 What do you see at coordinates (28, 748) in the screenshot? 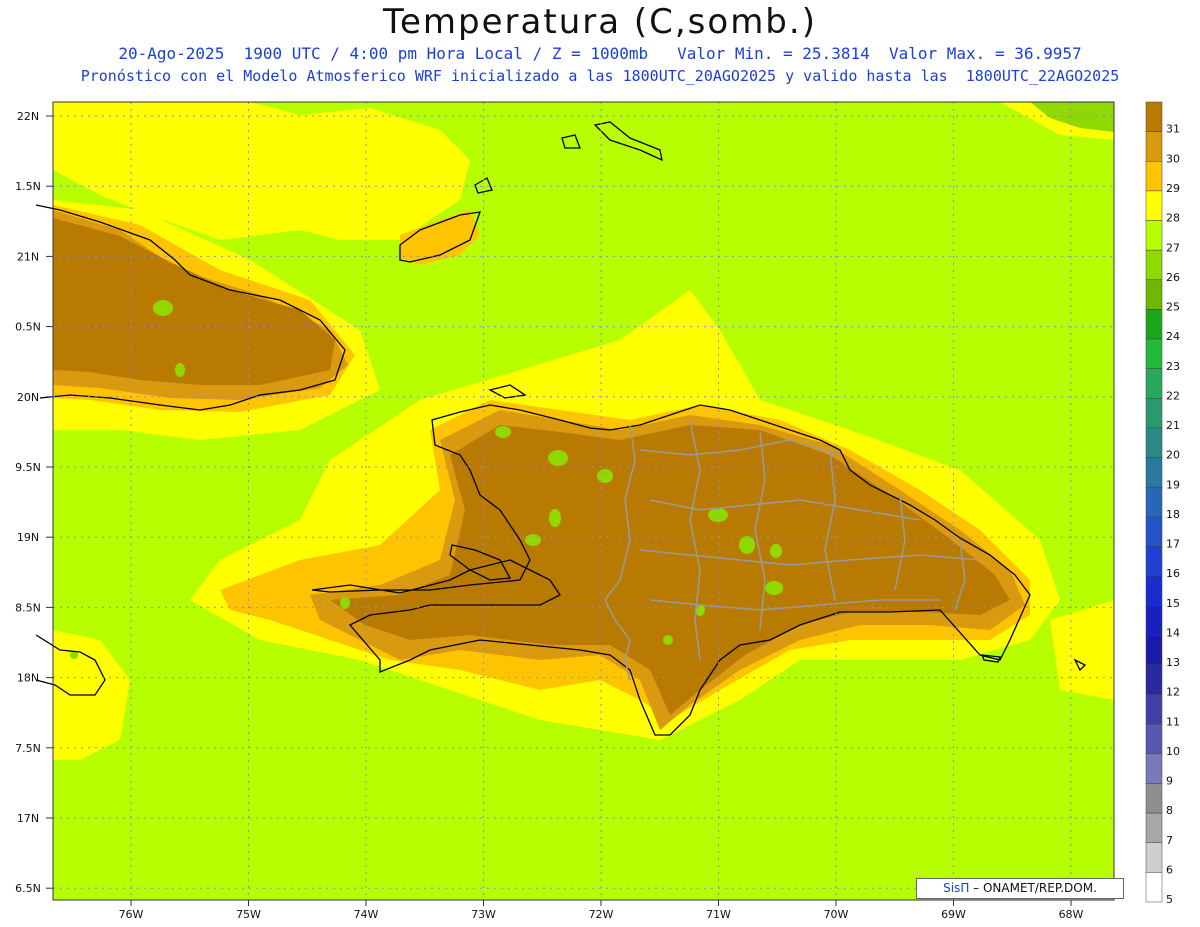
I see `lat-tick-label: 7.5N` at bounding box center [28, 748].